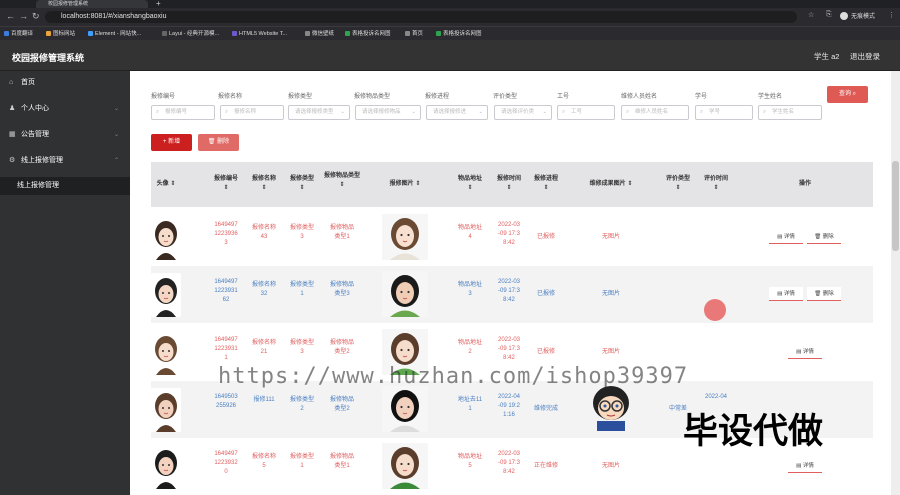 This screenshot has width=900, height=495. I want to click on cell-address: 地址去11 1, so click(470, 404).